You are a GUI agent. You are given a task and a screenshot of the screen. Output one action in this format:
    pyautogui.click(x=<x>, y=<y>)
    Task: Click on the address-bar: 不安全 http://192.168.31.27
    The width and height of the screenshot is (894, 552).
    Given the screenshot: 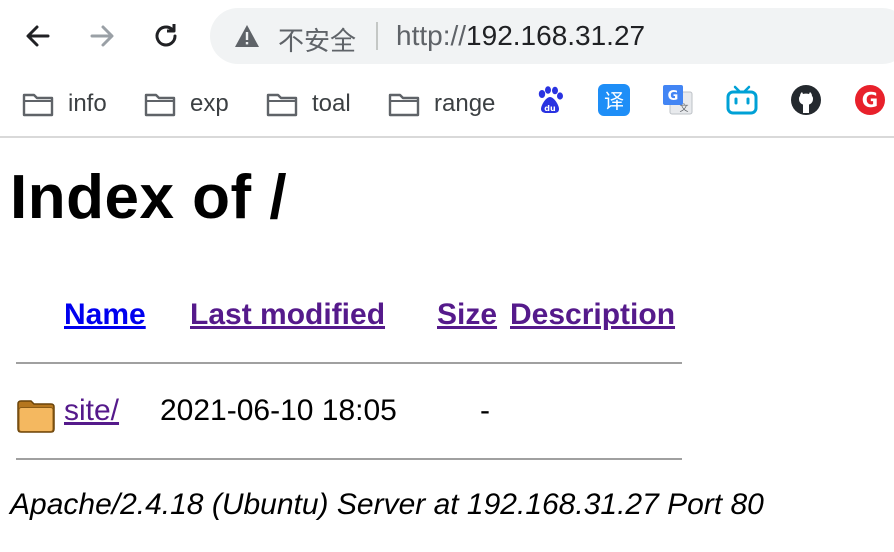 What is the action you would take?
    pyautogui.click(x=552, y=36)
    